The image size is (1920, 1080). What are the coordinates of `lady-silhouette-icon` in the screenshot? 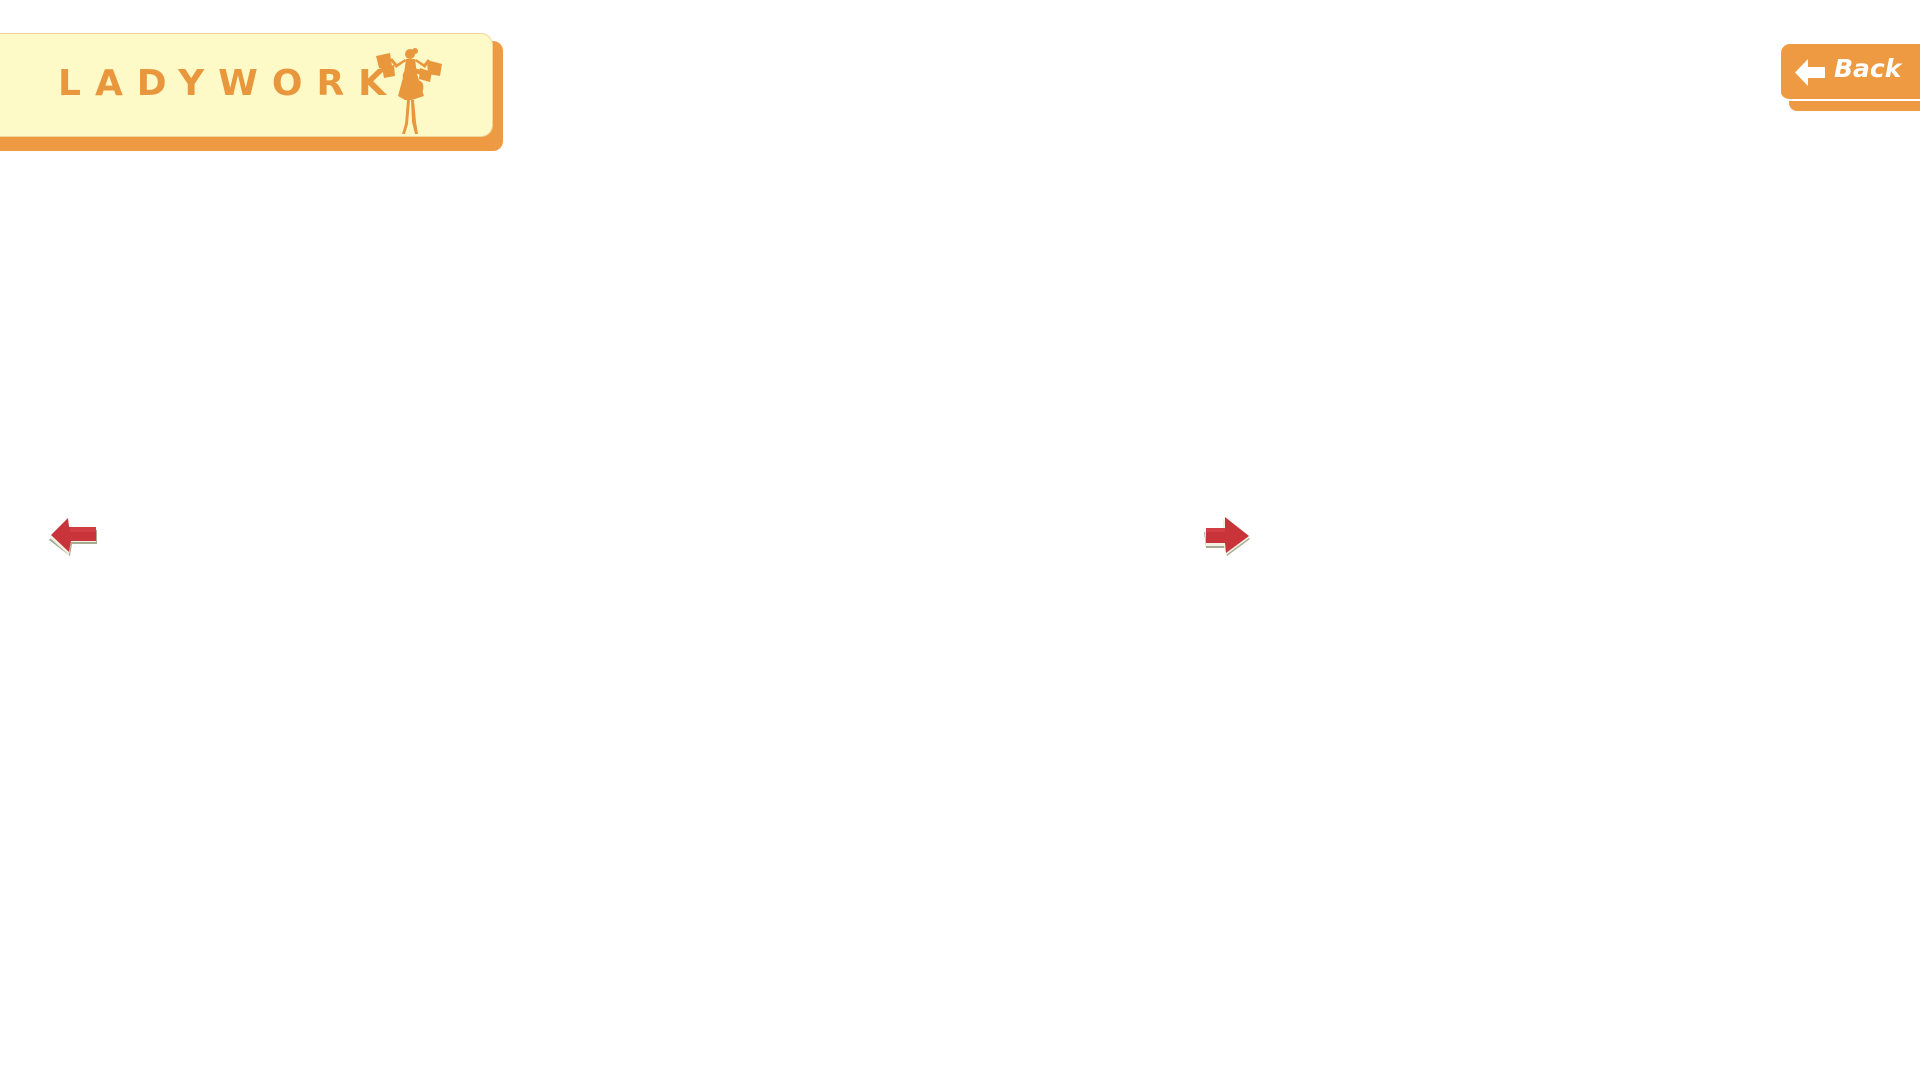 It's located at (409, 91).